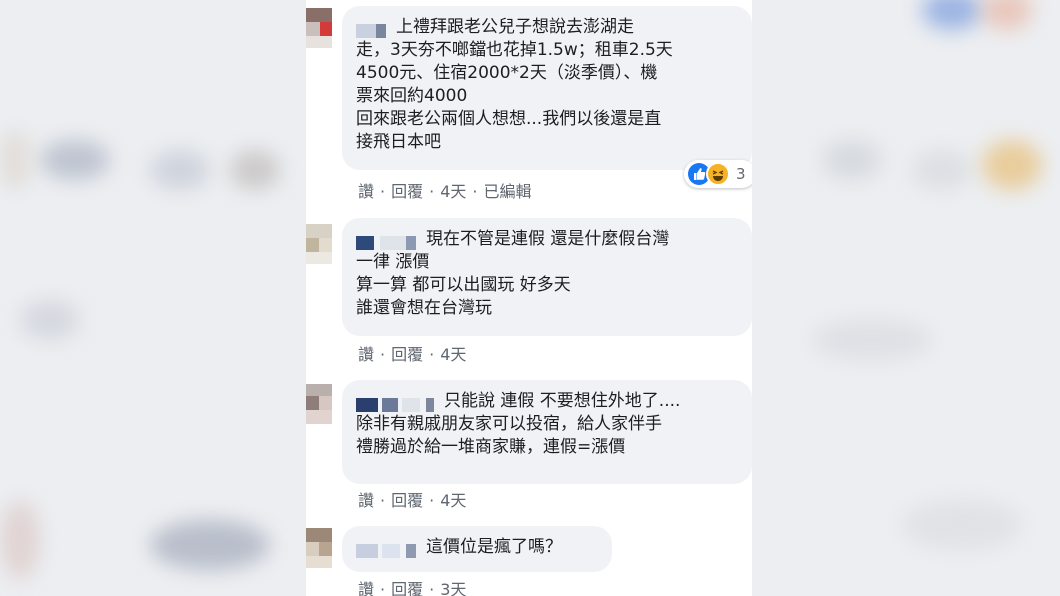 This screenshot has height=596, width=1060. Describe the element at coordinates (548, 239) in the screenshot. I see `comment-text: 現在不管是連假 還是什麼假台灣` at that location.